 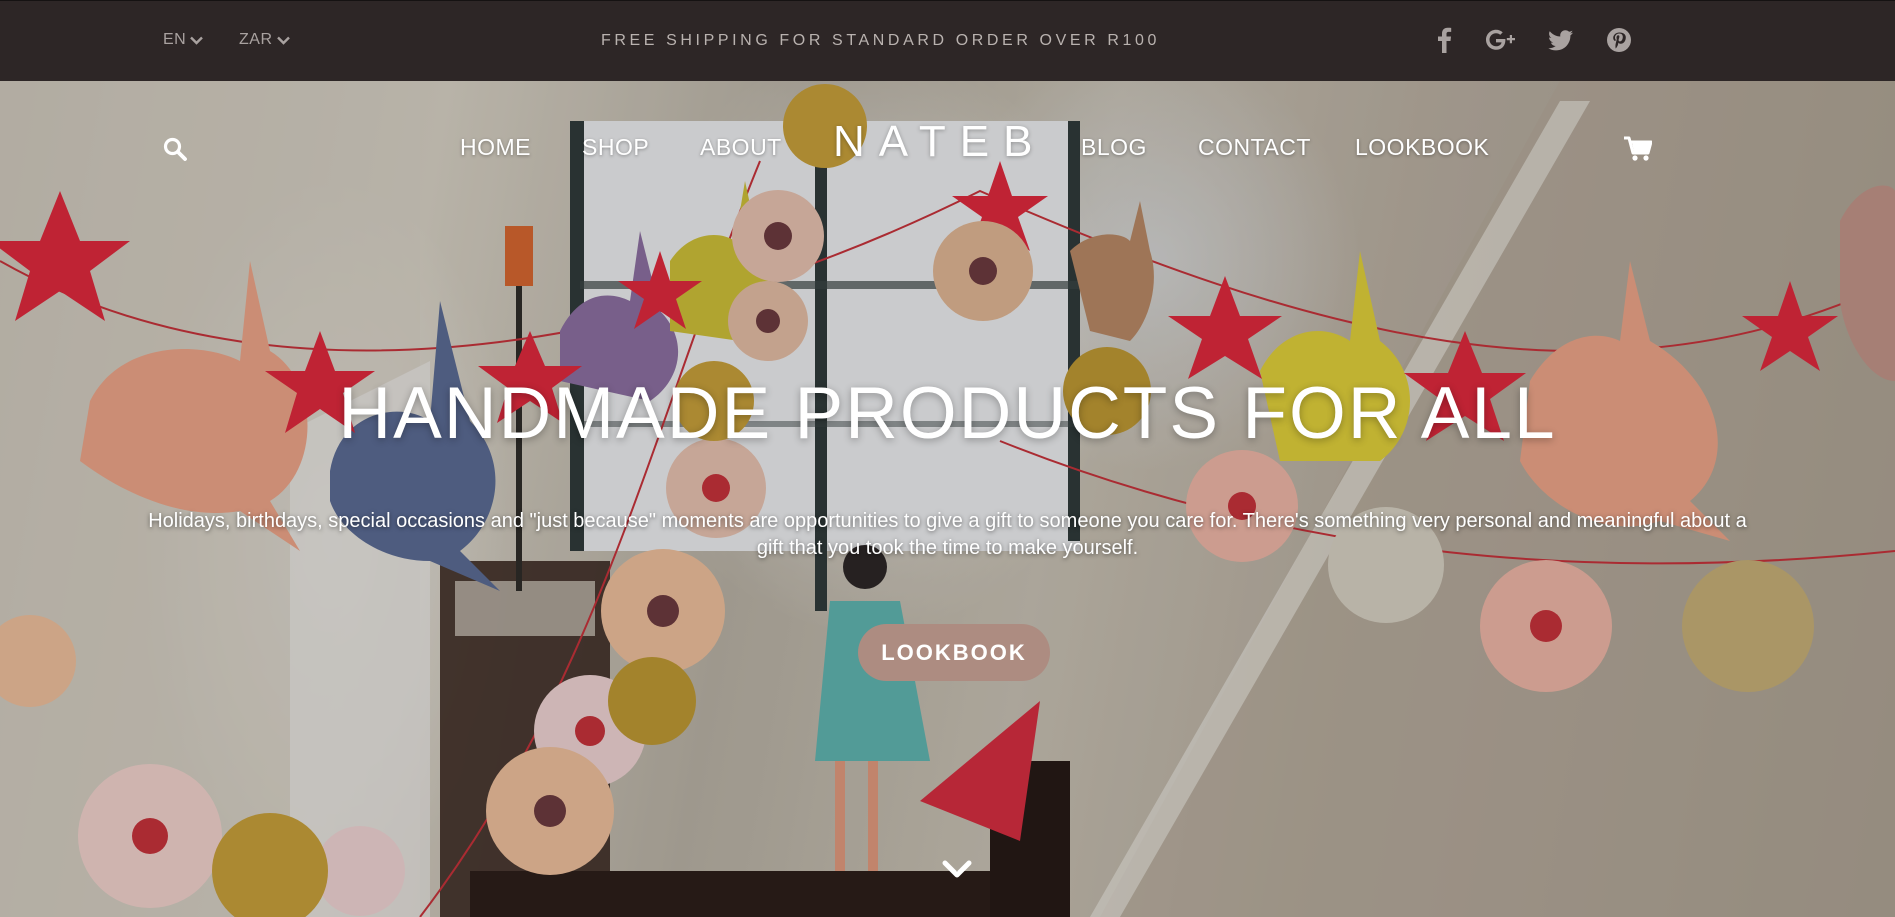 I want to click on cart-icon, so click(x=1638, y=149).